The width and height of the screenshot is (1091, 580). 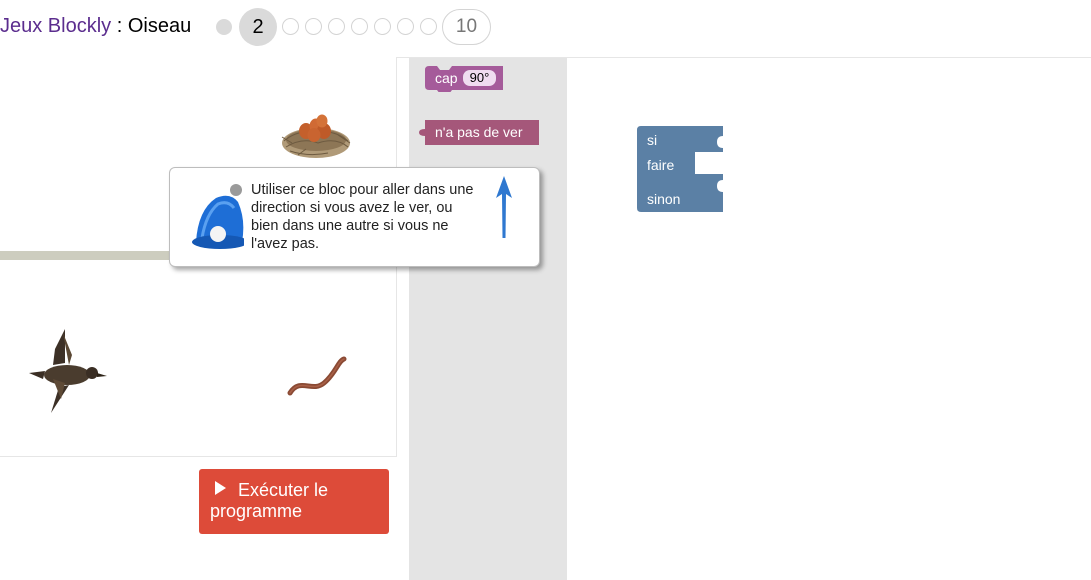 What do you see at coordinates (466, 27) in the screenshot?
I see `level-last-link: 10` at bounding box center [466, 27].